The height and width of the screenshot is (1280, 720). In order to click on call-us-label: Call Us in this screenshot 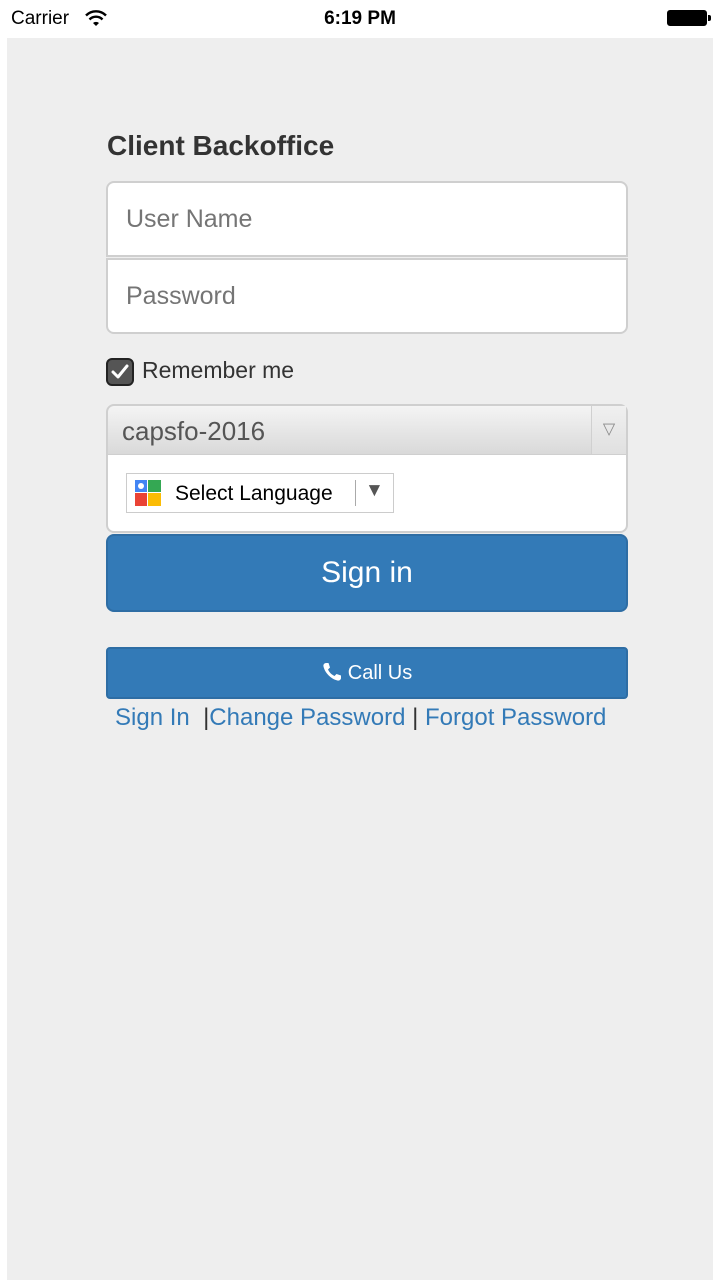, I will do `click(380, 673)`.